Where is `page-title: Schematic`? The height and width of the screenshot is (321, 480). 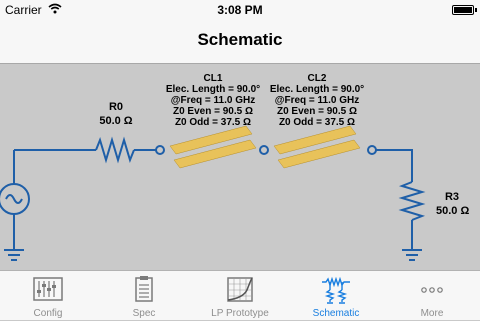
page-title: Schematic is located at coordinates (240, 39).